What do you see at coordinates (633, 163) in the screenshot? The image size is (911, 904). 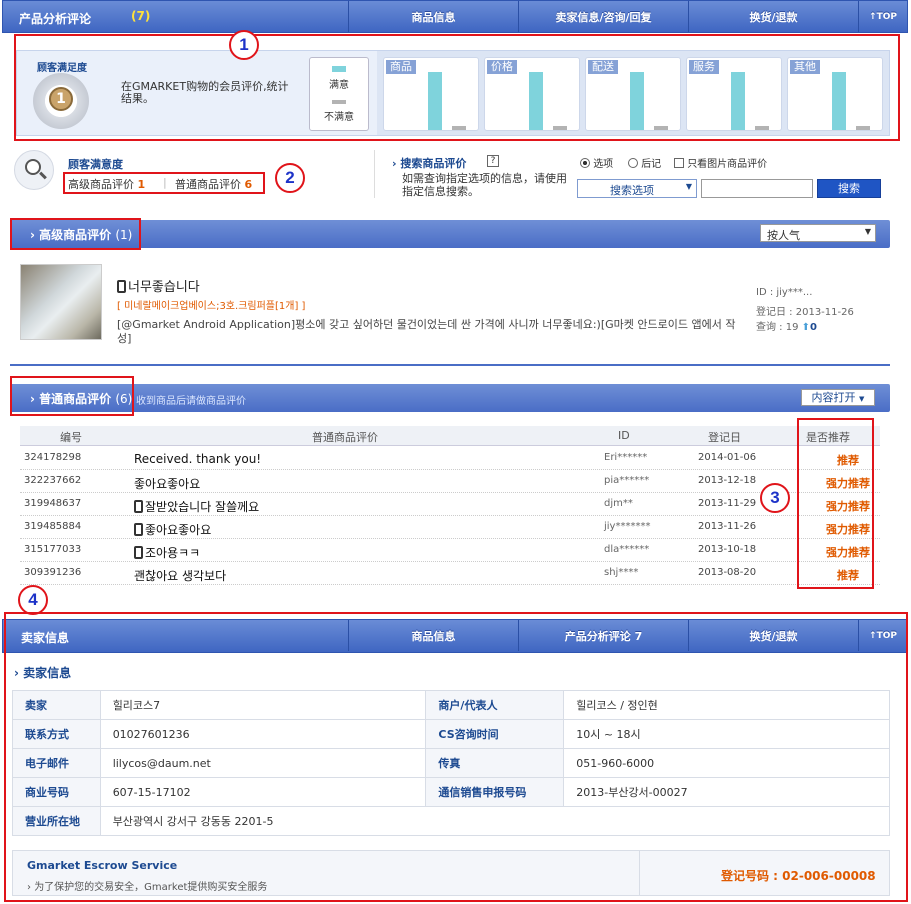 I see `radio-empty-icon` at bounding box center [633, 163].